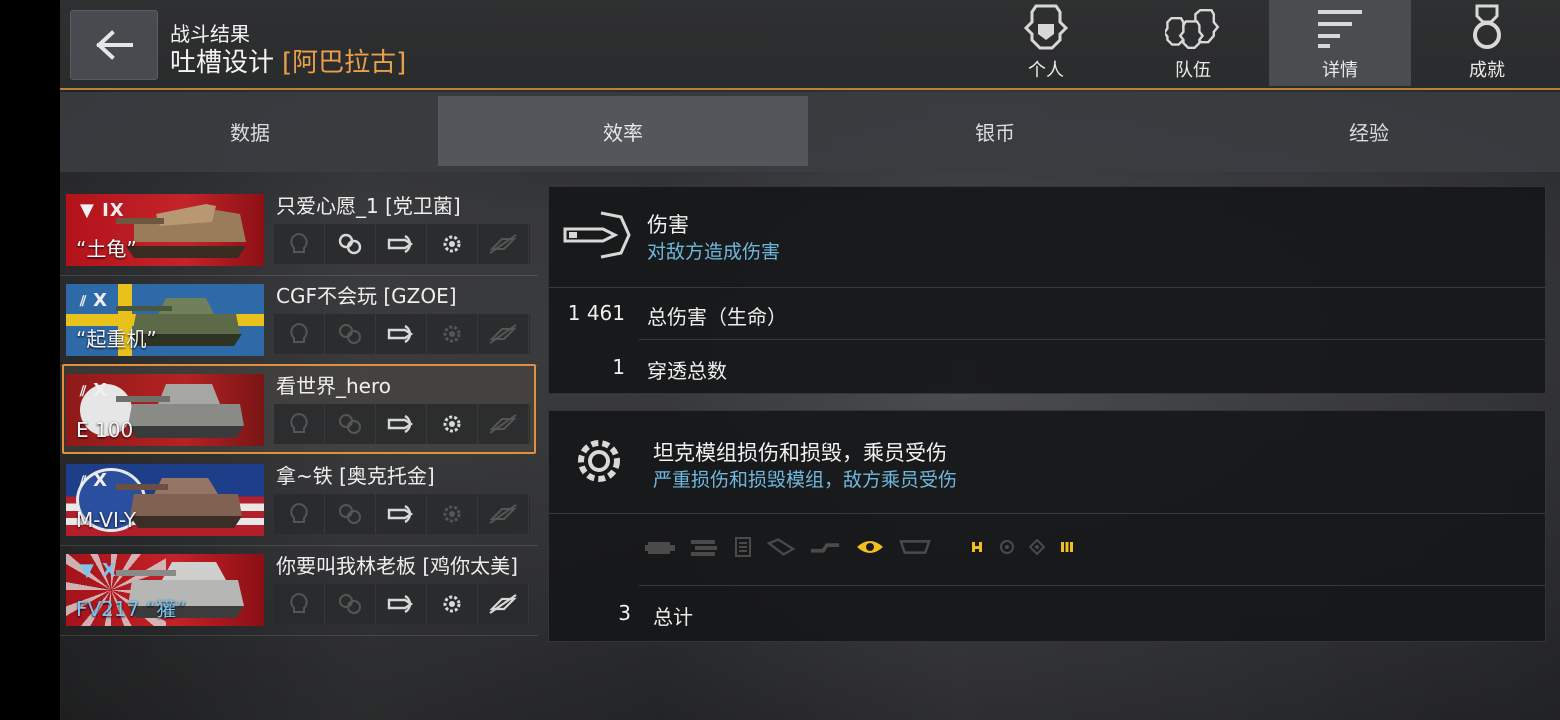 The image size is (1560, 720). Describe the element at coordinates (1192, 29) in the screenshot. I see `team-helmet-icon` at that location.